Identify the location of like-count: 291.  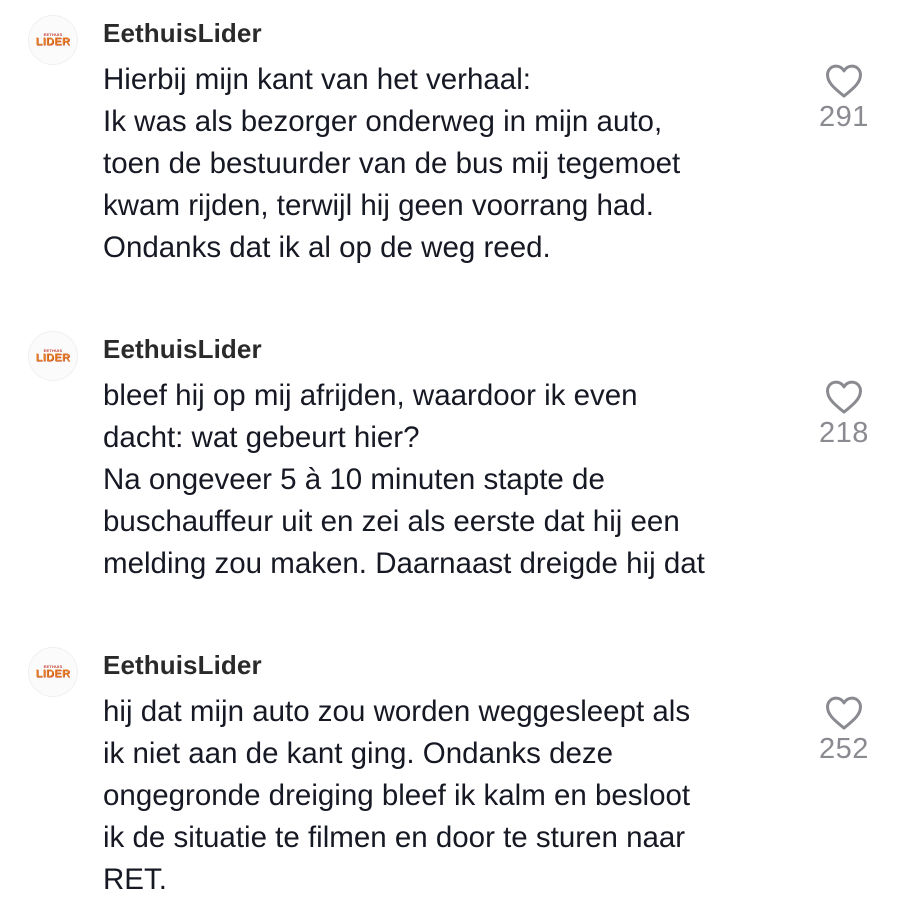
(844, 117).